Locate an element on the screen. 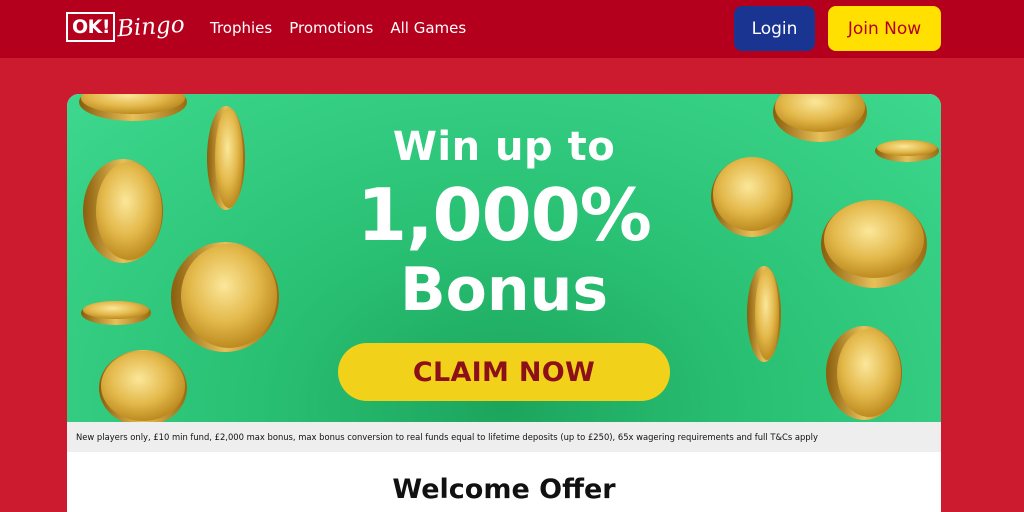 The height and width of the screenshot is (512, 1024). nav-promotions: Promotions is located at coordinates (331, 28).